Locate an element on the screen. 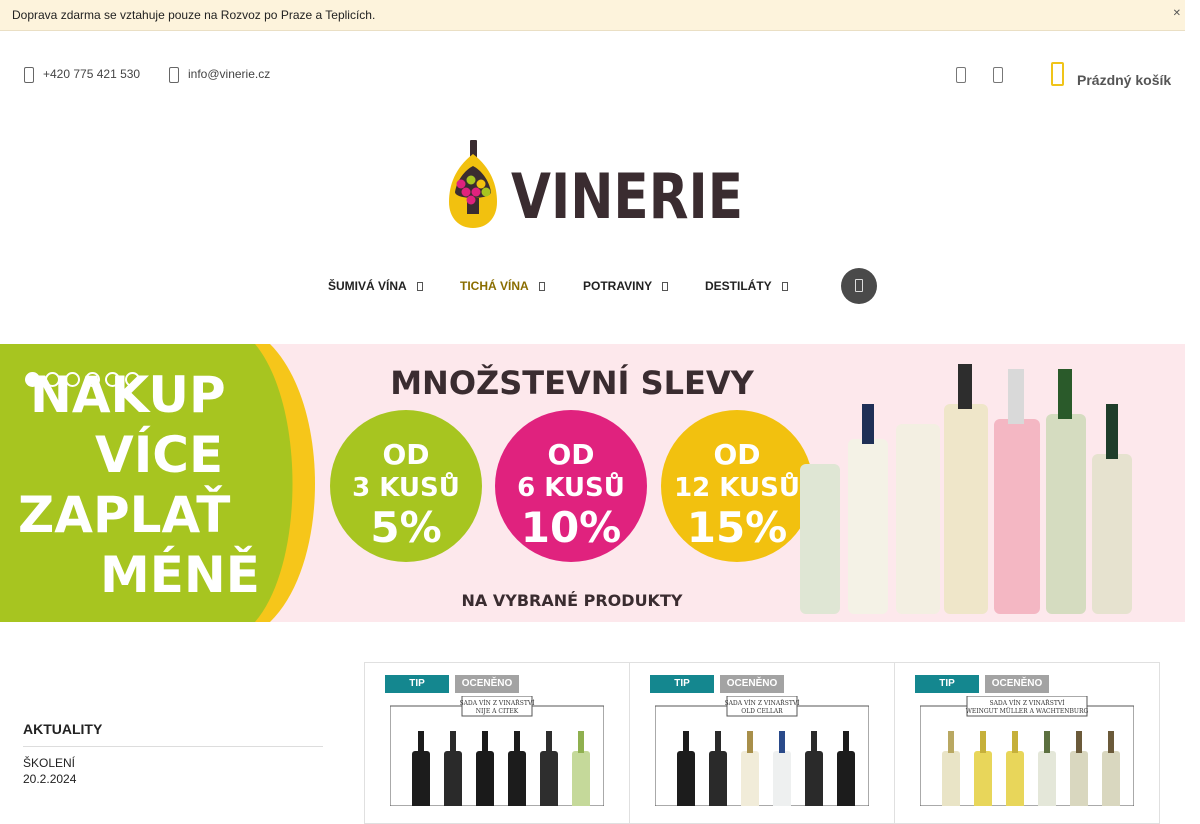 The width and height of the screenshot is (1200, 824). nav-item-sparkling-wines: ŠUMIVÁ VÍNA is located at coordinates (375, 286).